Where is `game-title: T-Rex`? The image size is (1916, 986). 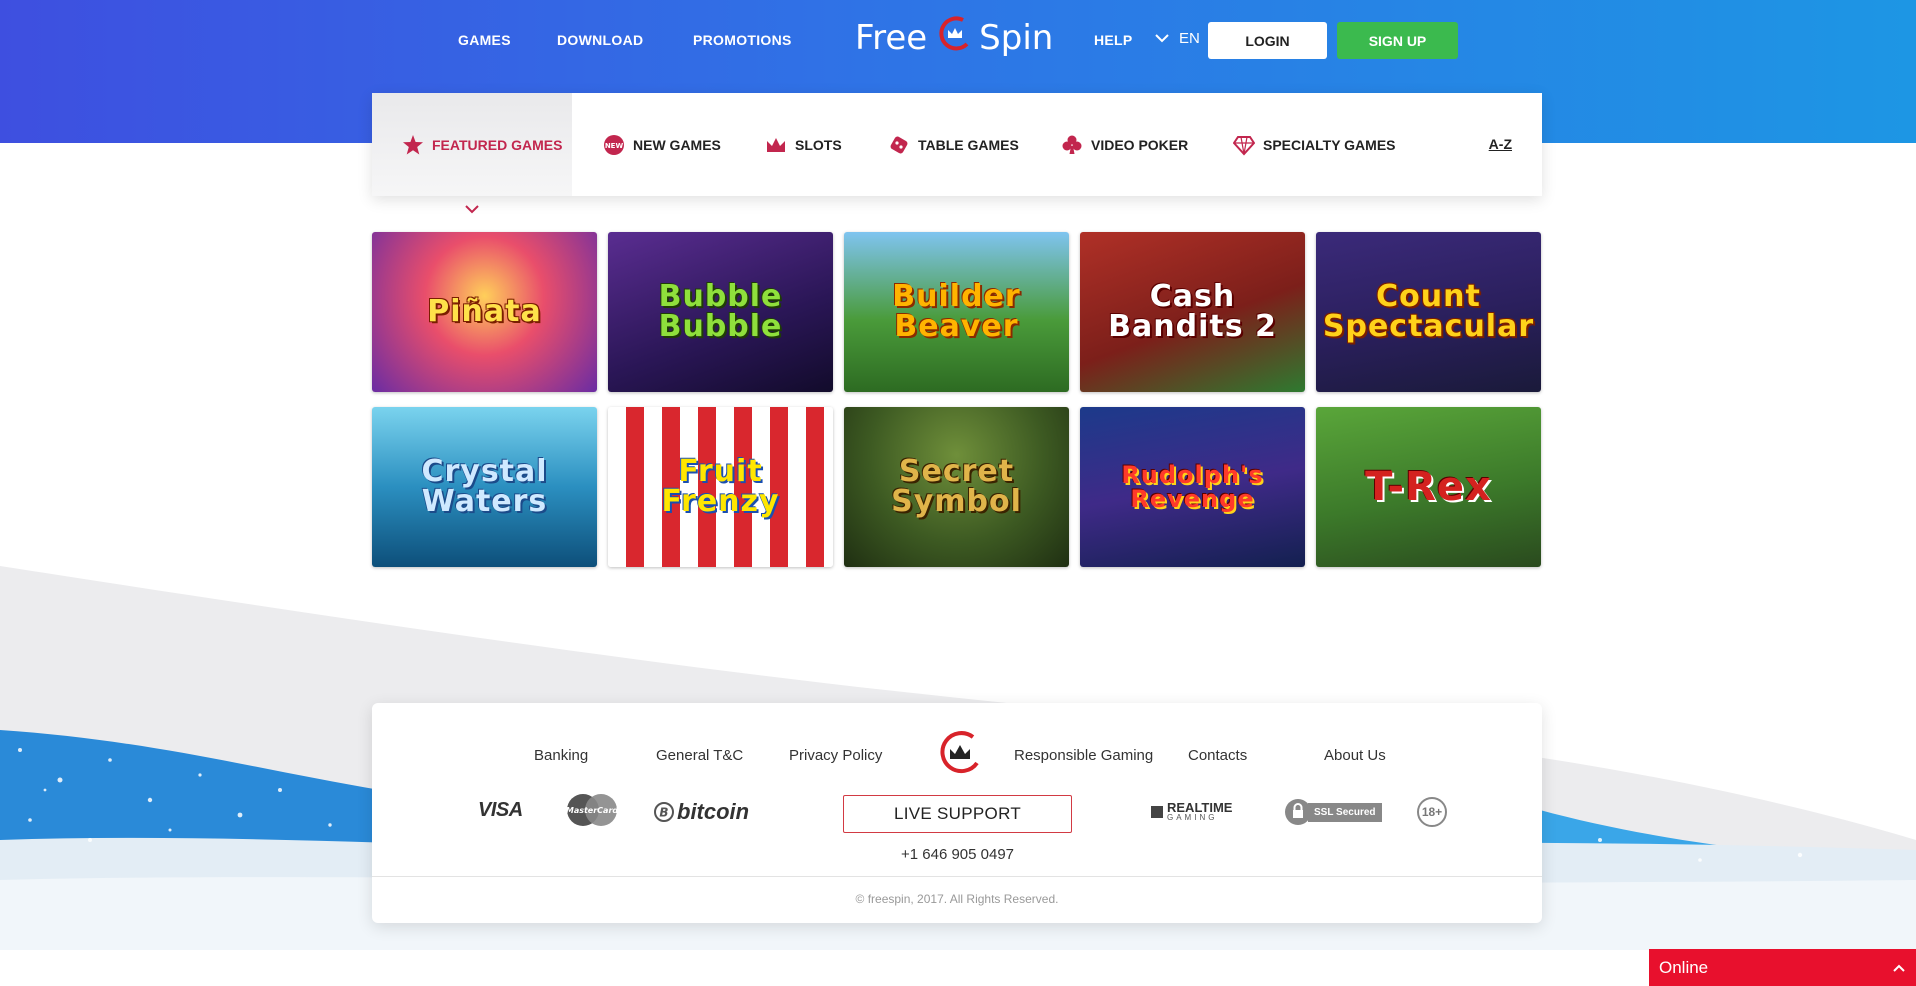
game-title: T-Rex is located at coordinates (1428, 487).